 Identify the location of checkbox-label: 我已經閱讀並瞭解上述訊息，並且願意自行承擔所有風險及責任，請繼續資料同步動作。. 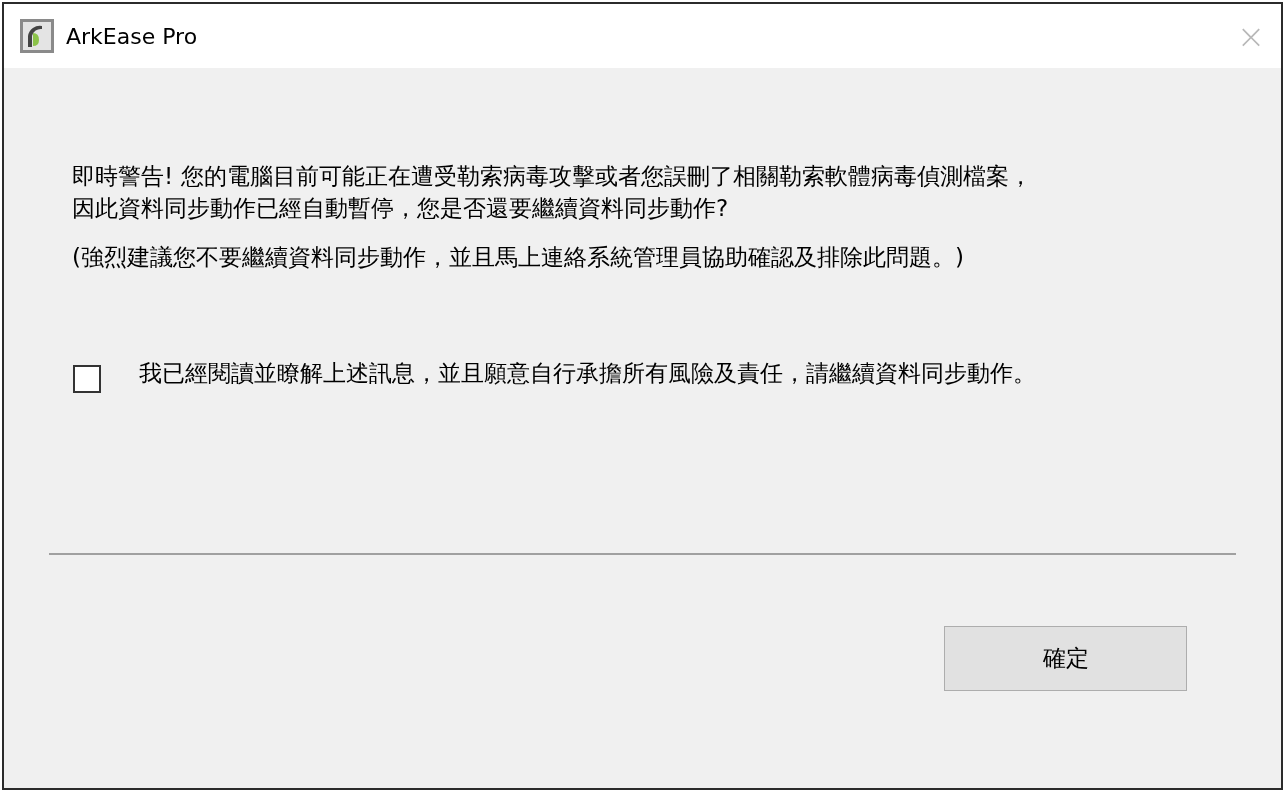
(587, 373).